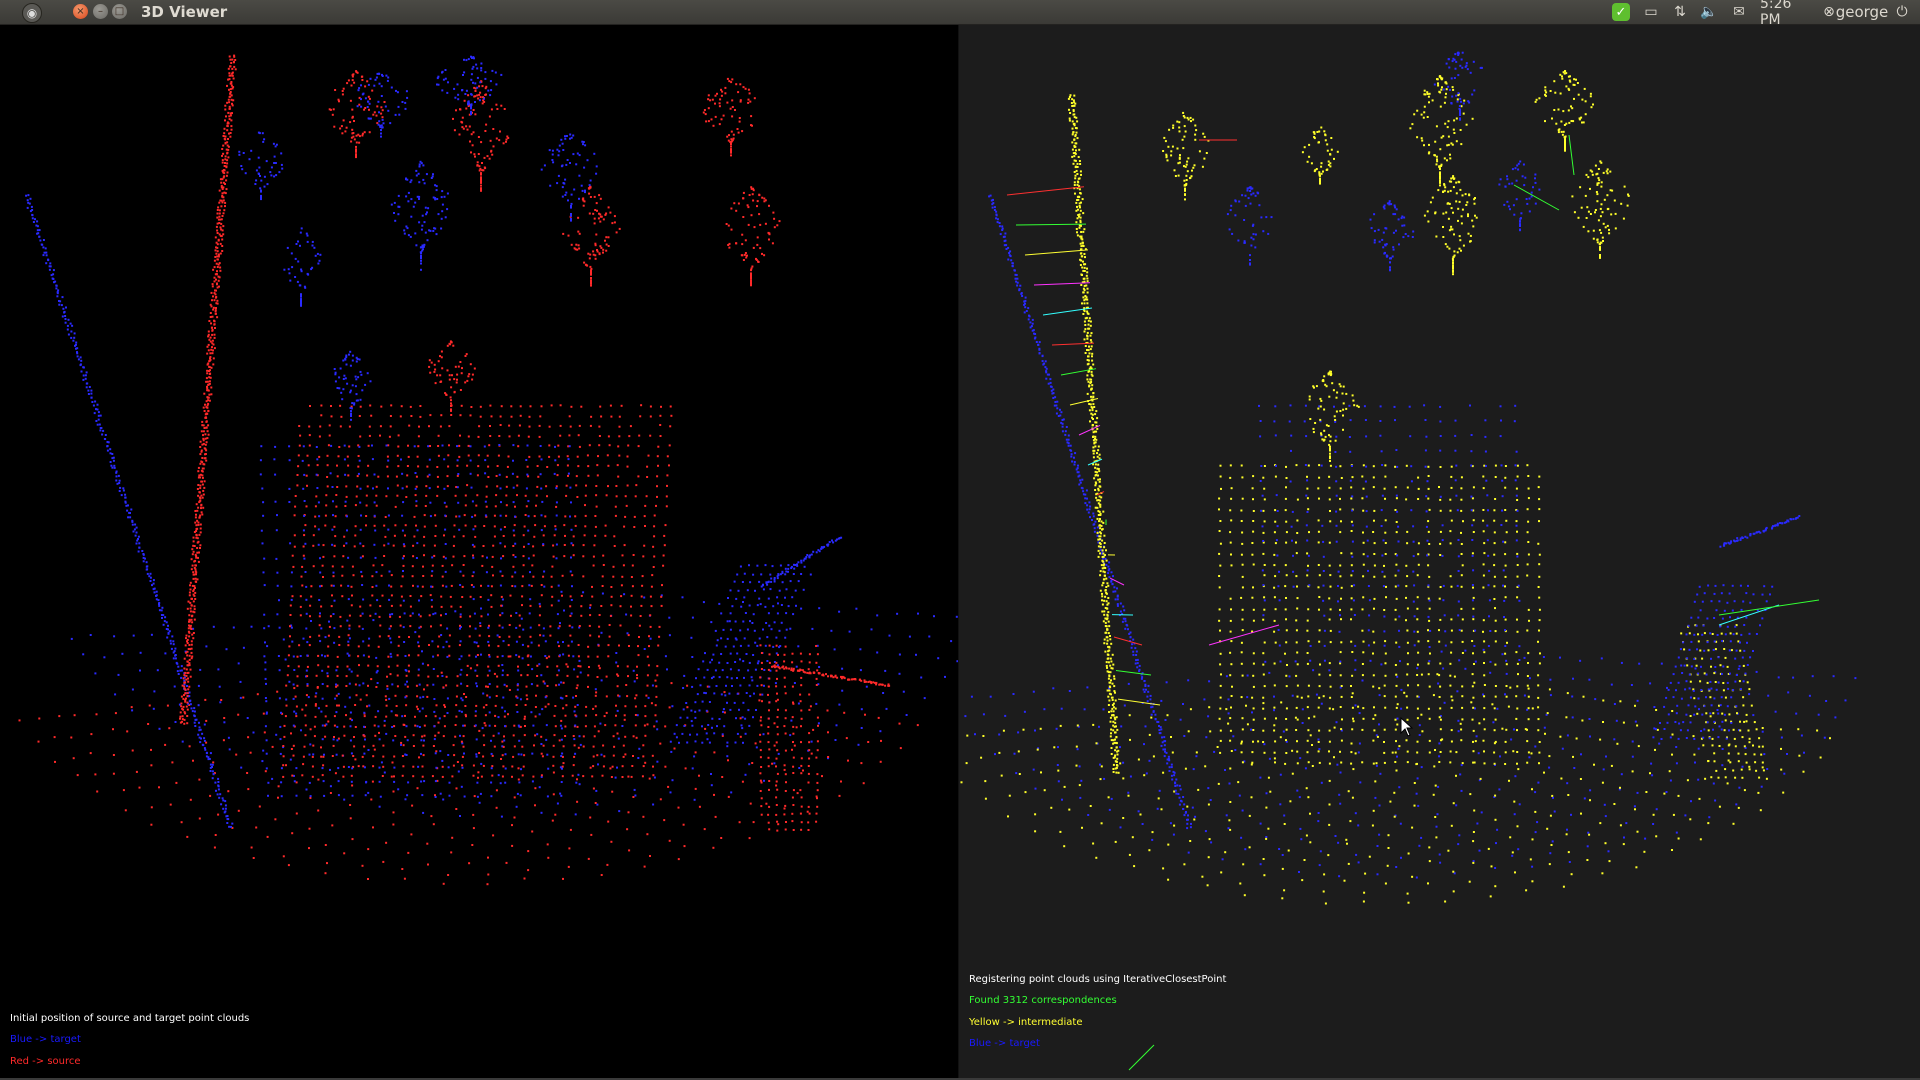 Image resolution: width=1920 pixels, height=1080 pixels. Describe the element at coordinates (184, 12) in the screenshot. I see `window-title: 3D Viewer` at that location.